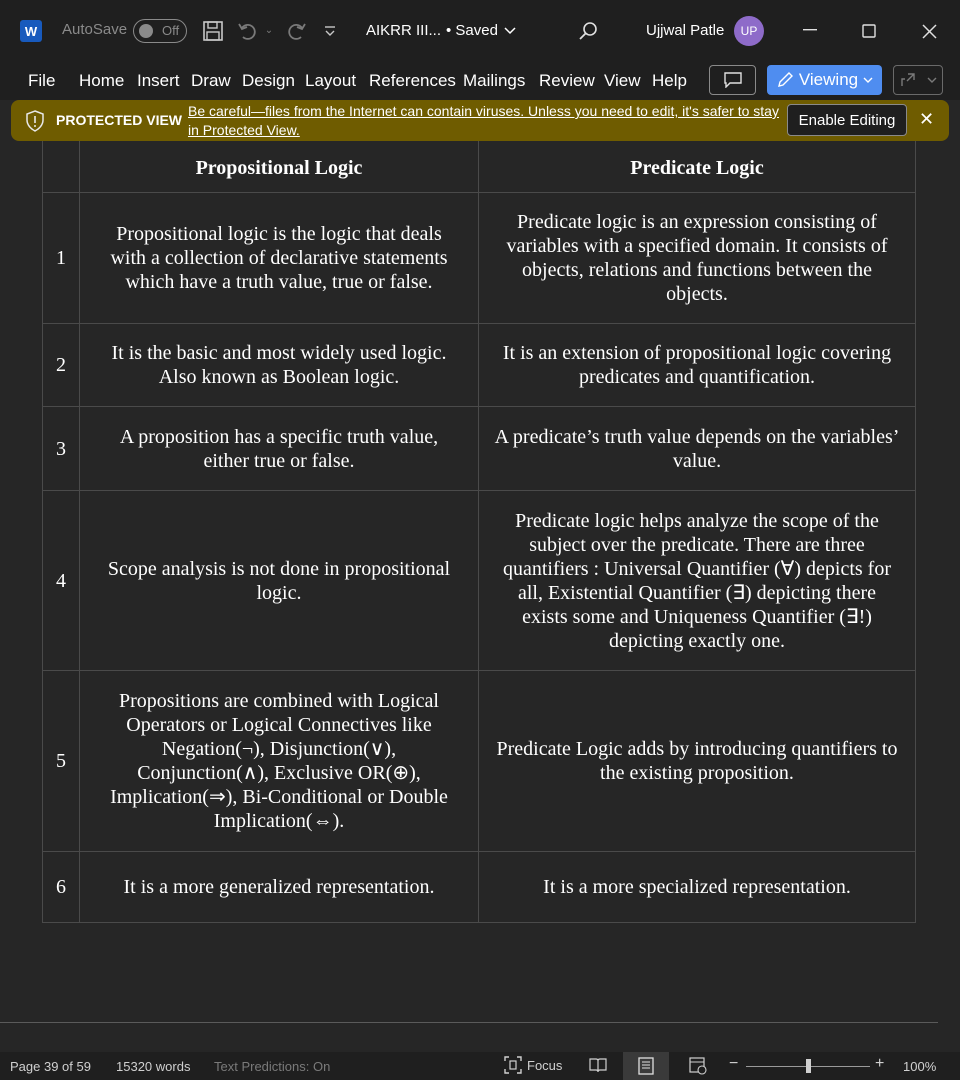  I want to click on search-icon, so click(588, 31).